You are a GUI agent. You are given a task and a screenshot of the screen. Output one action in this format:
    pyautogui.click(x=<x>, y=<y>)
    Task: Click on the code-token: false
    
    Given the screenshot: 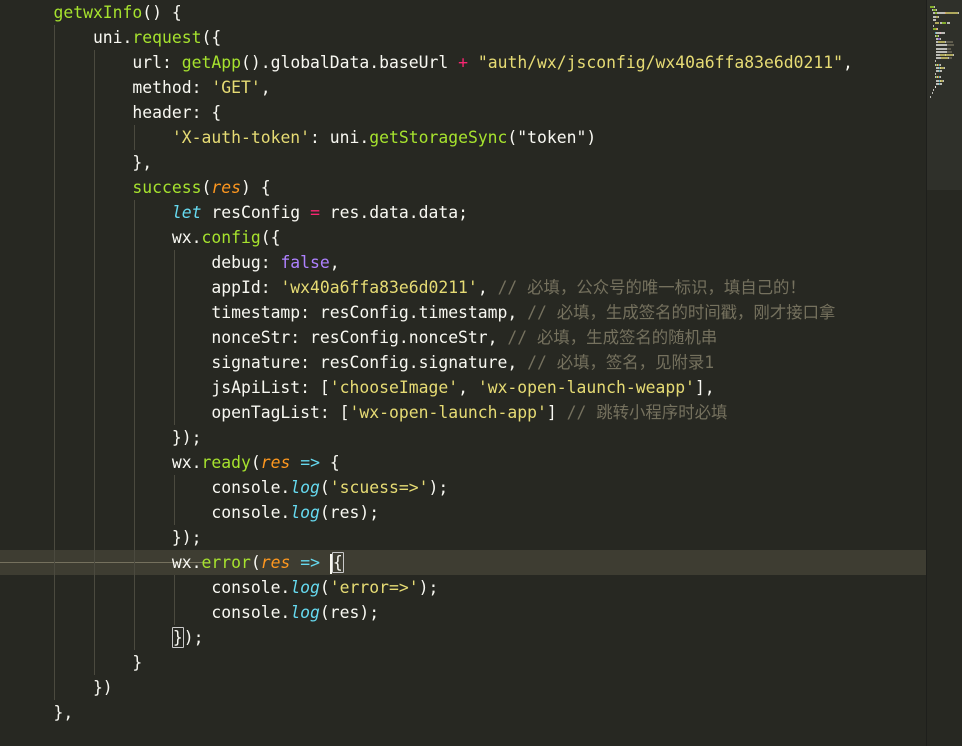 What is the action you would take?
    pyautogui.click(x=305, y=262)
    